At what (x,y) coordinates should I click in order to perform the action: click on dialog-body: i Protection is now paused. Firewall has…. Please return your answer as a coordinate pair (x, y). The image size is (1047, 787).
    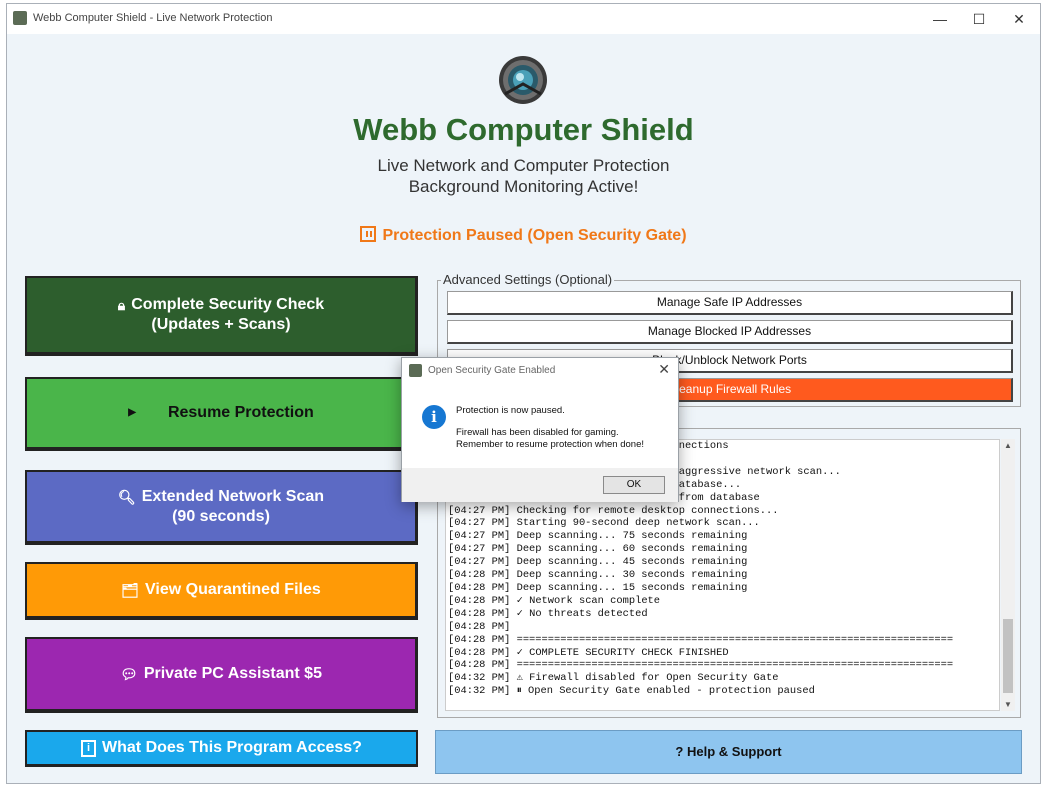
    Looking at the image, I should click on (540, 426).